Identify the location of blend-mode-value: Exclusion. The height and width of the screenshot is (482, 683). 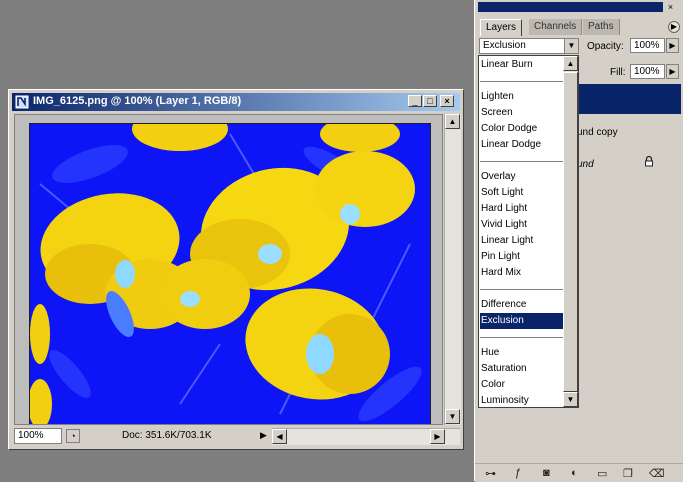
(504, 45).